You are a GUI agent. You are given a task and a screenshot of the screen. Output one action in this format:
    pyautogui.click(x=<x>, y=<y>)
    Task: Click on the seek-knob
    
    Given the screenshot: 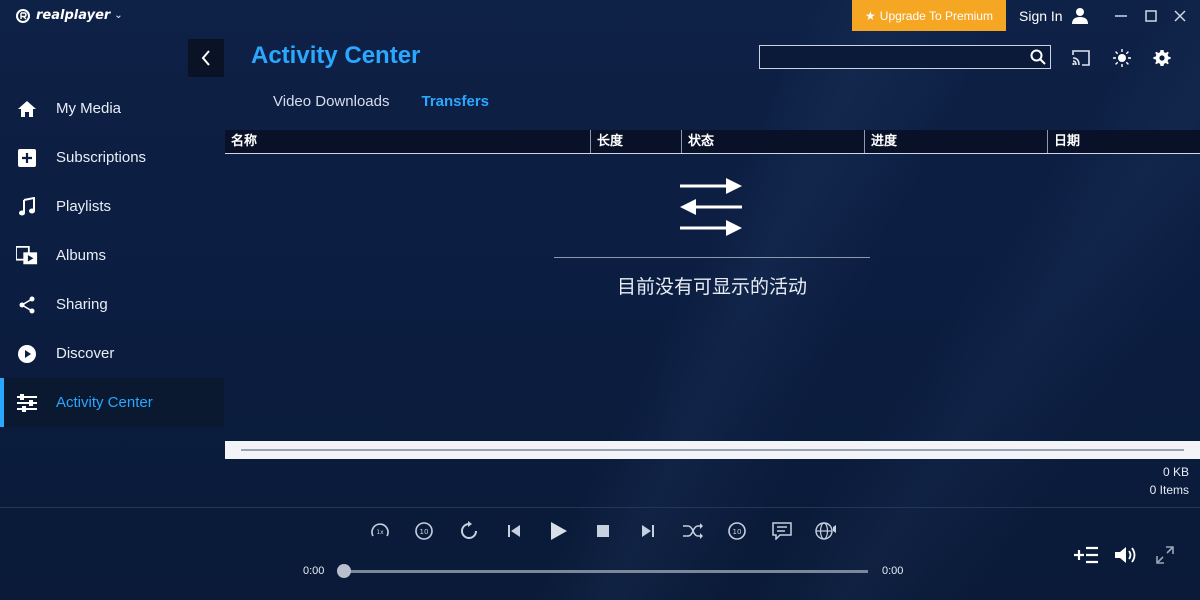 What is the action you would take?
    pyautogui.click(x=344, y=571)
    